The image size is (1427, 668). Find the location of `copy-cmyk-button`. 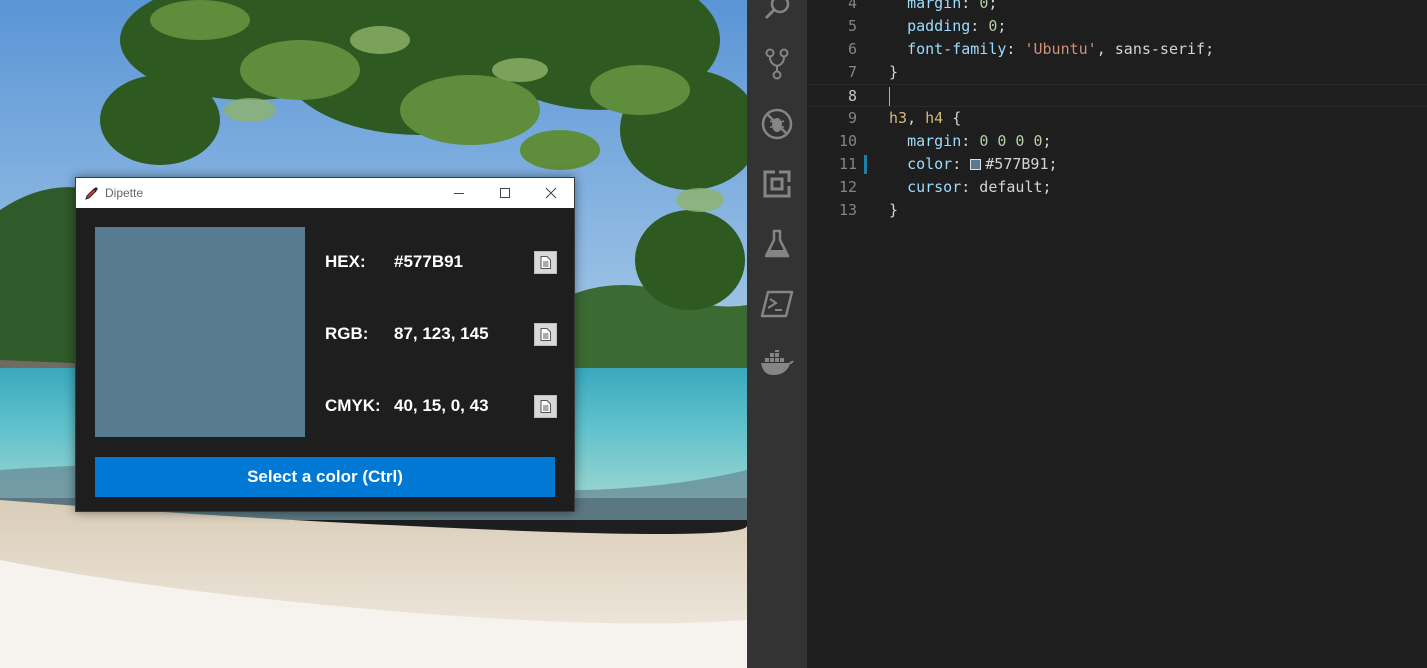

copy-cmyk-button is located at coordinates (545, 406).